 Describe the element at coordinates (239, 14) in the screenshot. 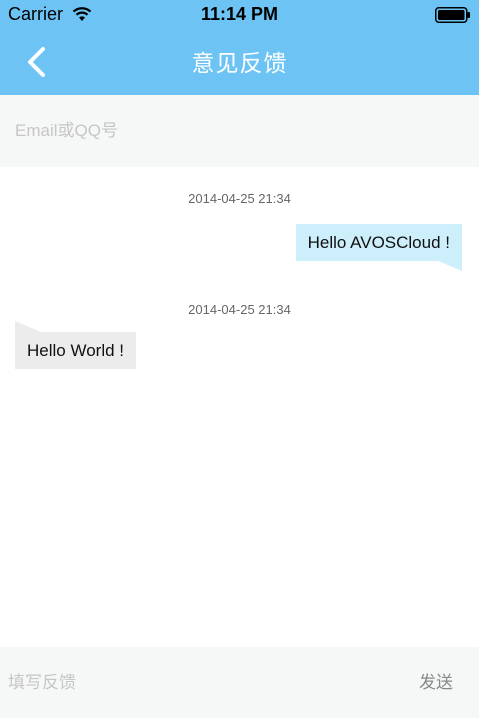

I see `status-time: 11:14 PM` at that location.